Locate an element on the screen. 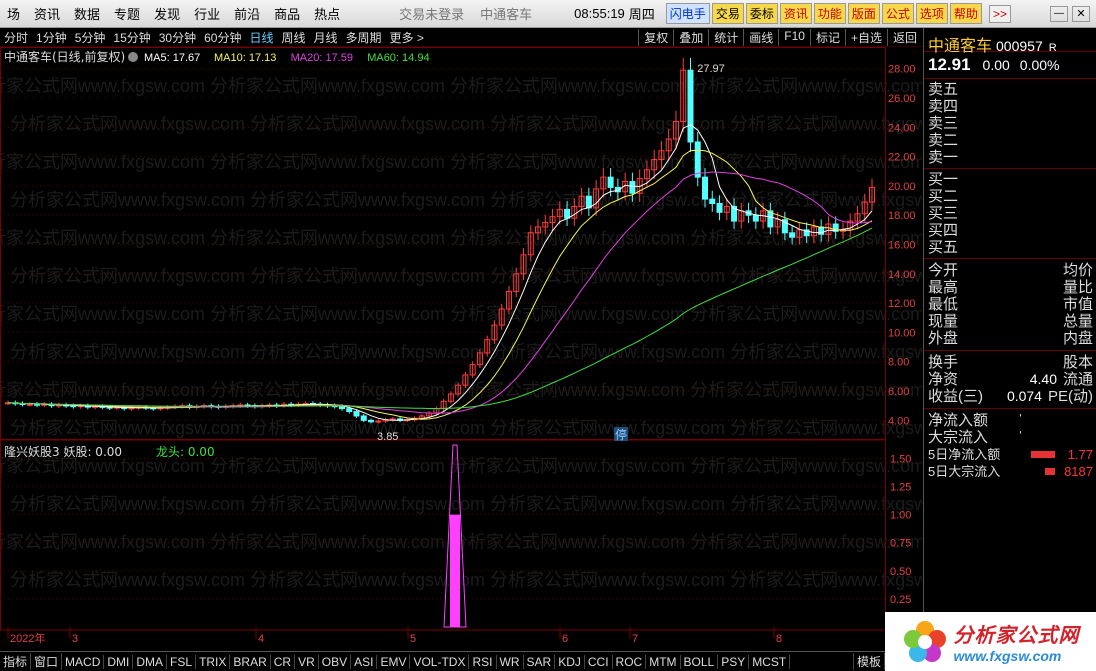 This screenshot has width=1096, height=671. function-button-8: 帮助 is located at coordinates (965, 13).